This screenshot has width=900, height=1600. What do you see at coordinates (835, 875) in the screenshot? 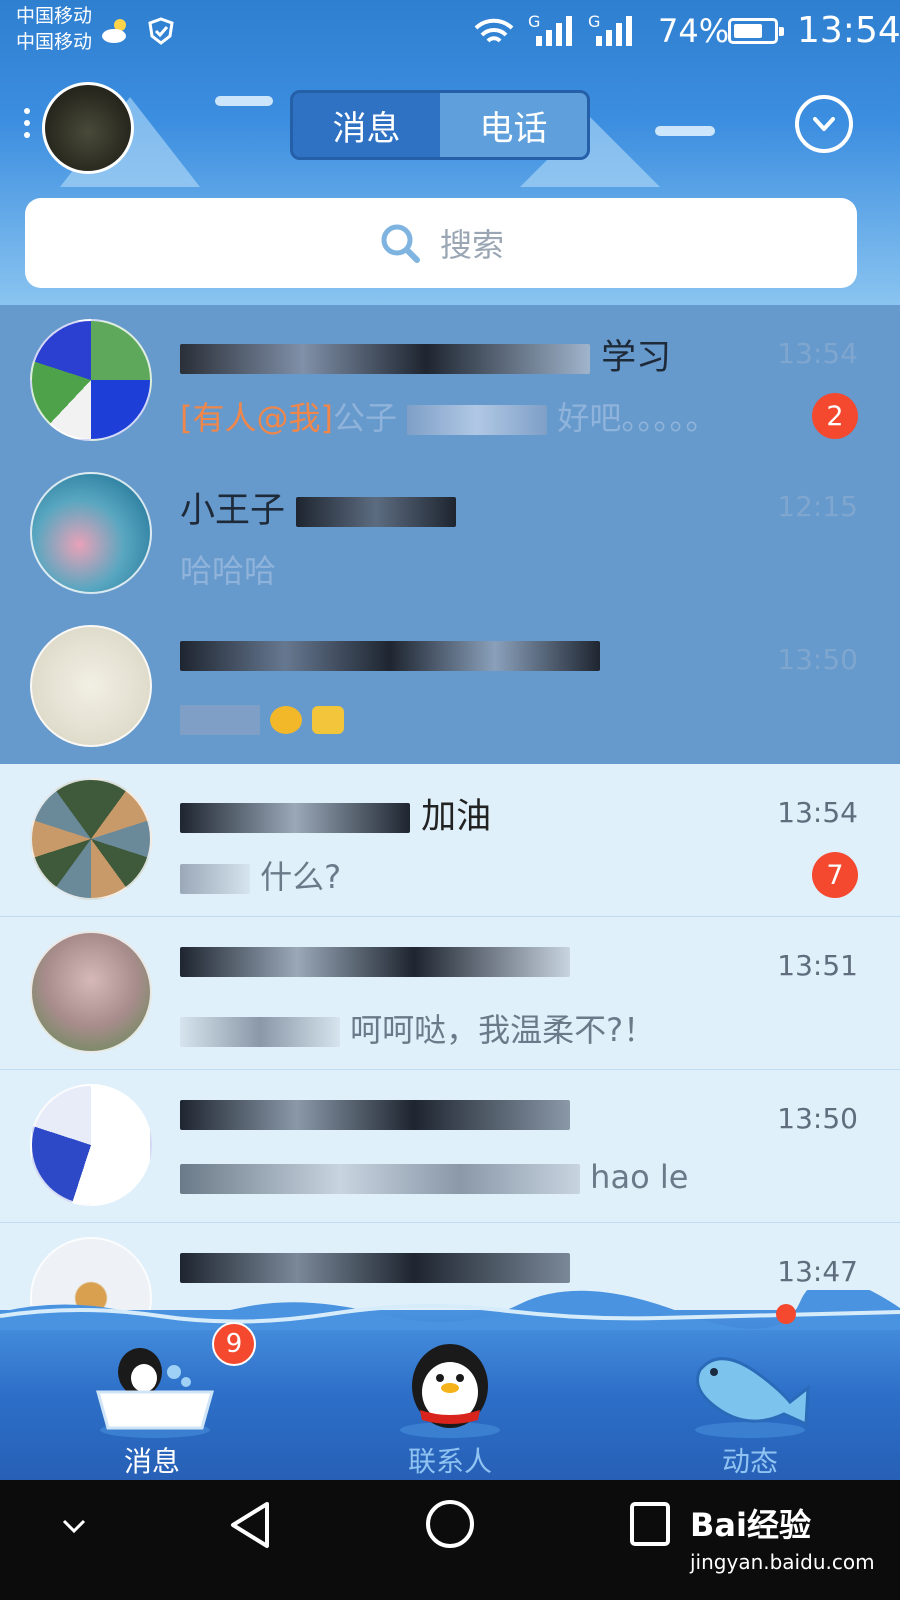
I see `unread-badge: 7` at bounding box center [835, 875].